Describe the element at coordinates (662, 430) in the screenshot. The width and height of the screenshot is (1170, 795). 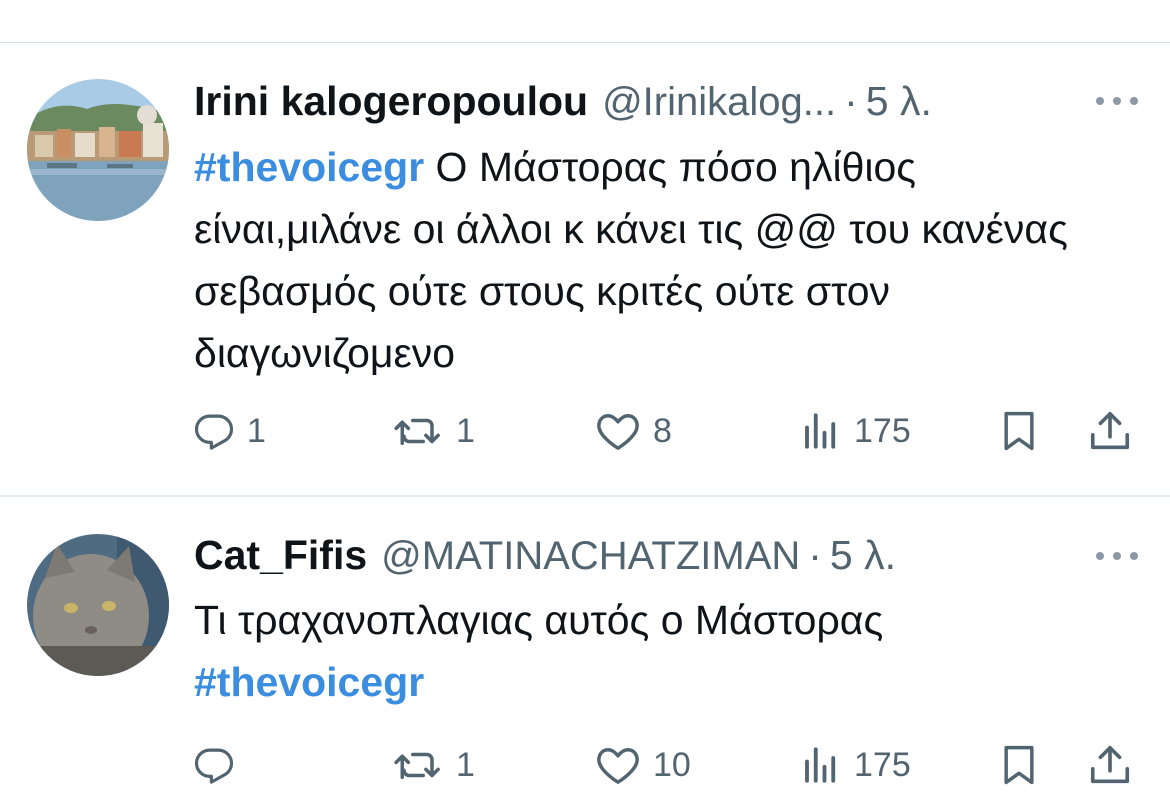
I see `like-count: 8` at that location.